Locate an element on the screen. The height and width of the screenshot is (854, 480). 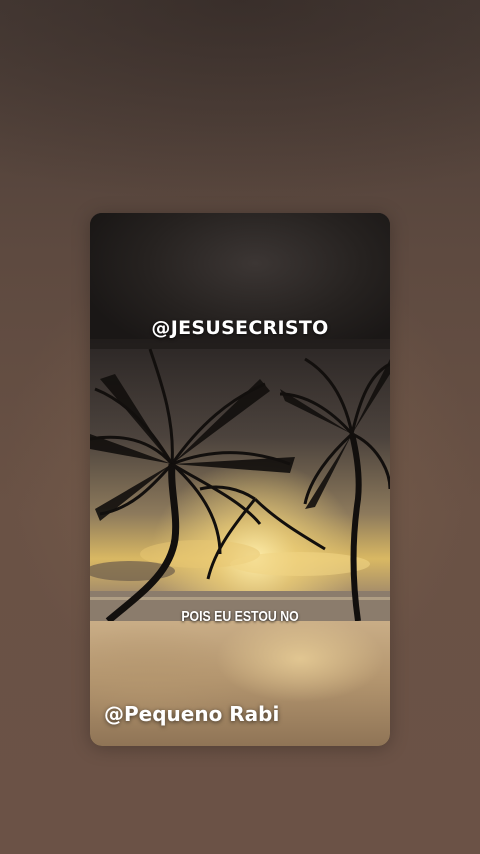
channel-handle: @JESUSECRISTO is located at coordinates (240, 328).